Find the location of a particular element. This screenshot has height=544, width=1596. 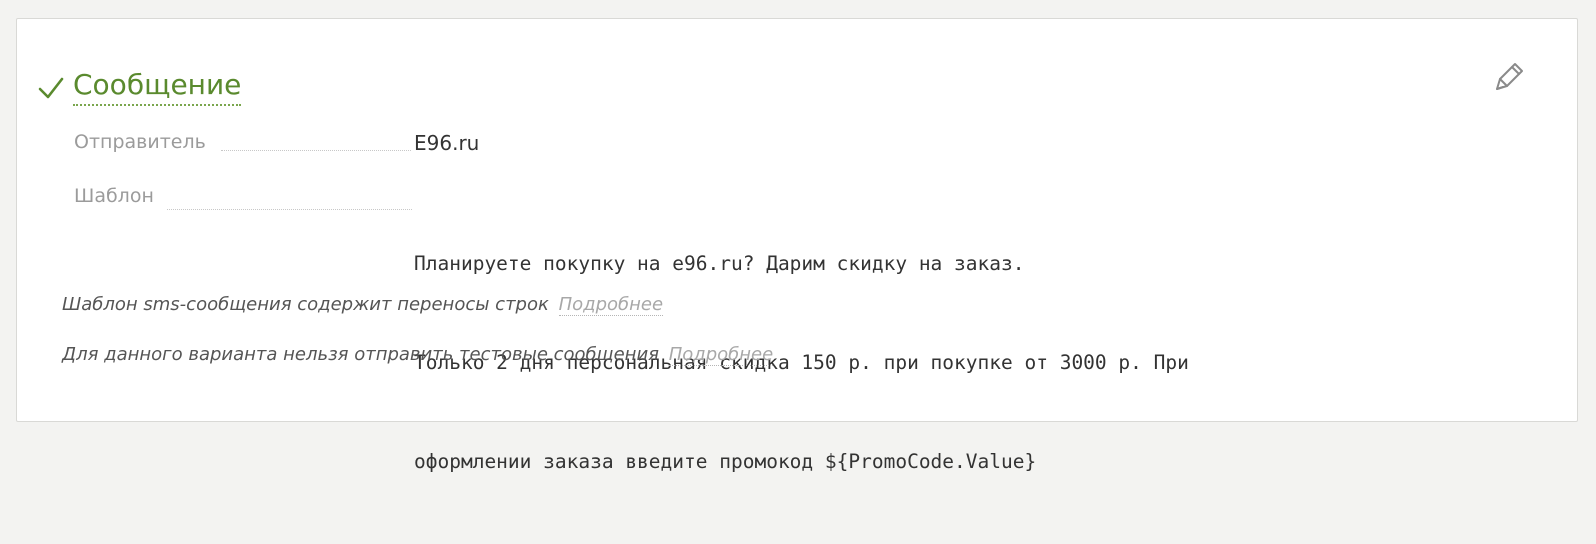

section-header: Сообщение is located at coordinates (139, 86).